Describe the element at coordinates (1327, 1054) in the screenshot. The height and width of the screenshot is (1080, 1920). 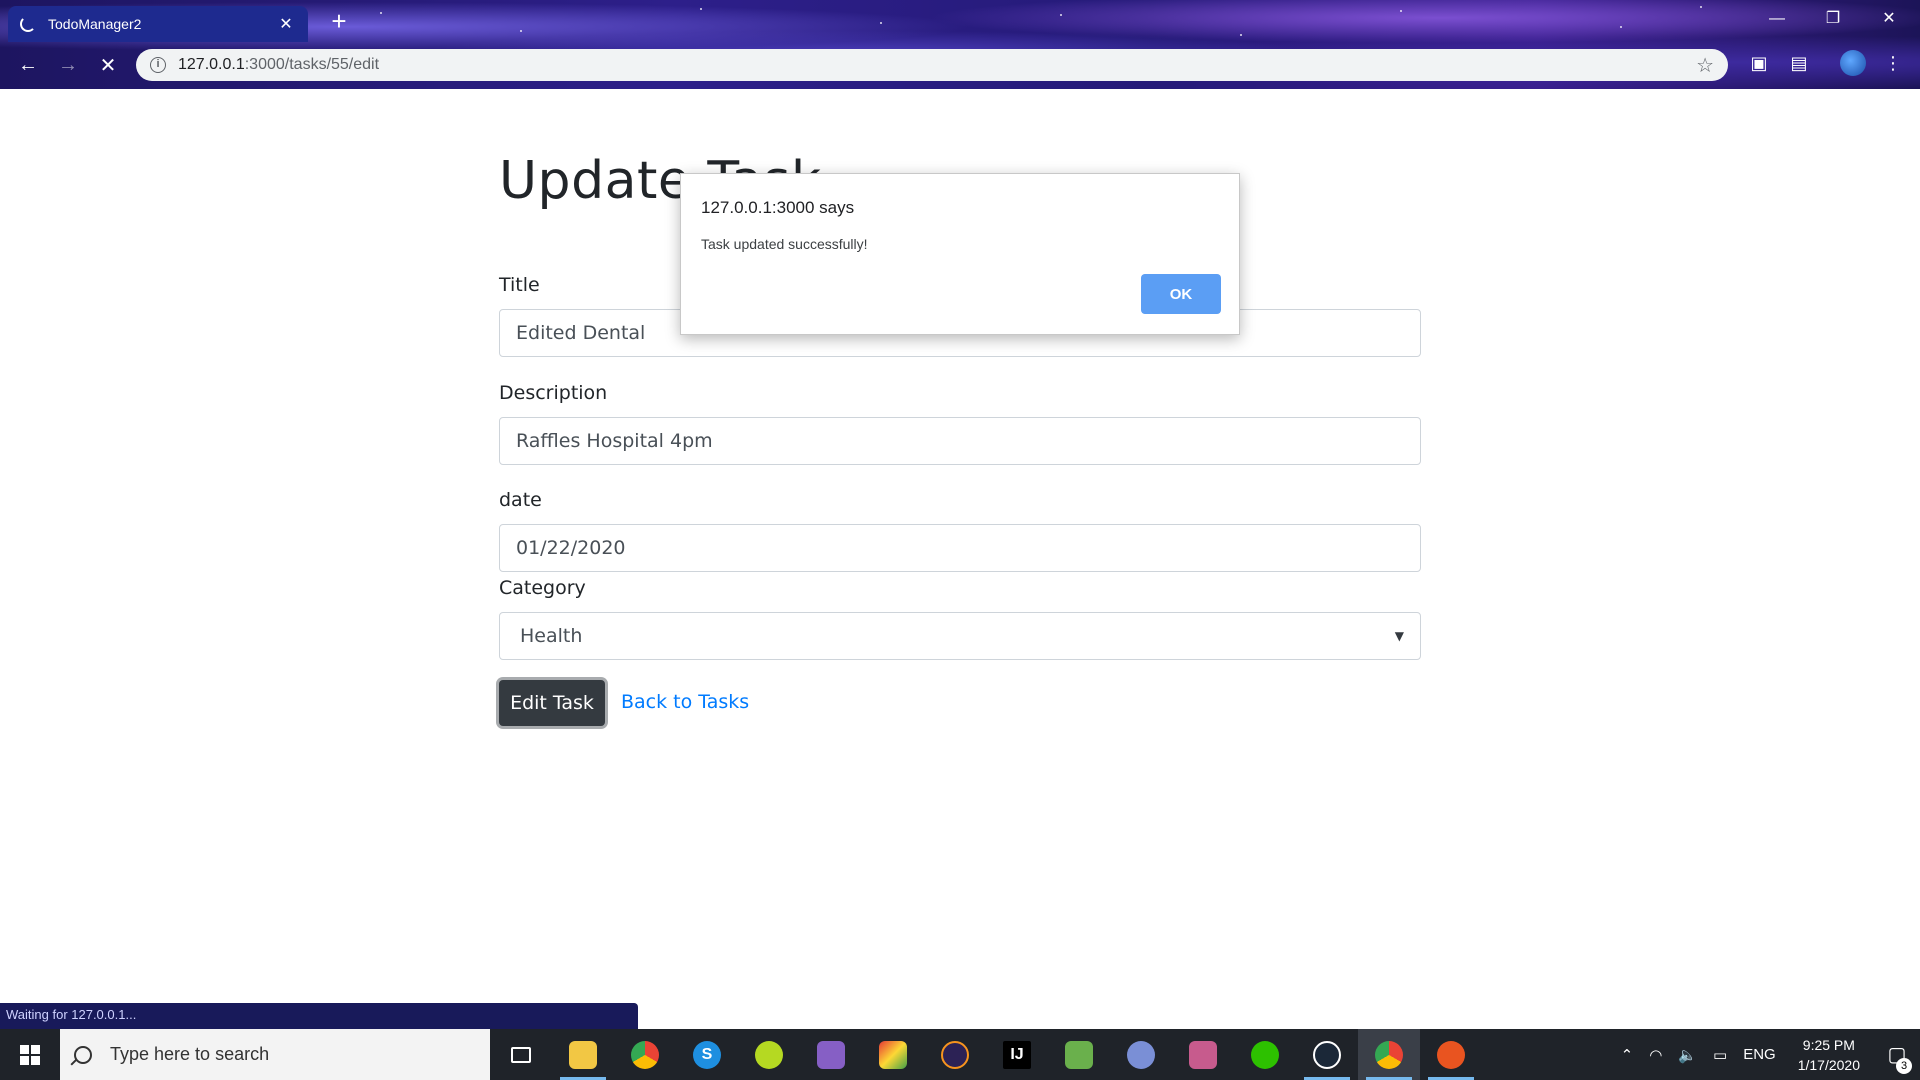
I see `steam-icon` at that location.